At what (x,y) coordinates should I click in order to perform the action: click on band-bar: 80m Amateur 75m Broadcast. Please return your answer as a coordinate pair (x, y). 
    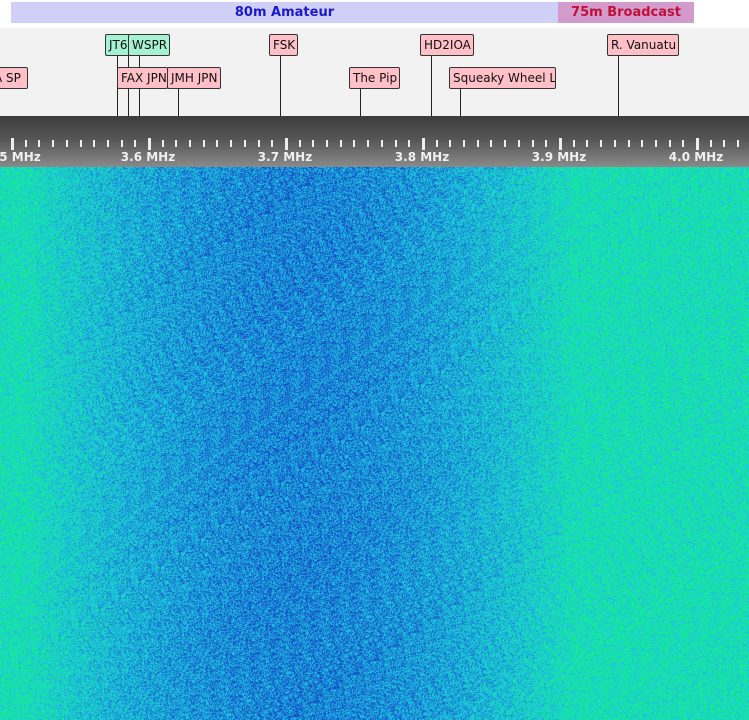
    Looking at the image, I should click on (374, 14).